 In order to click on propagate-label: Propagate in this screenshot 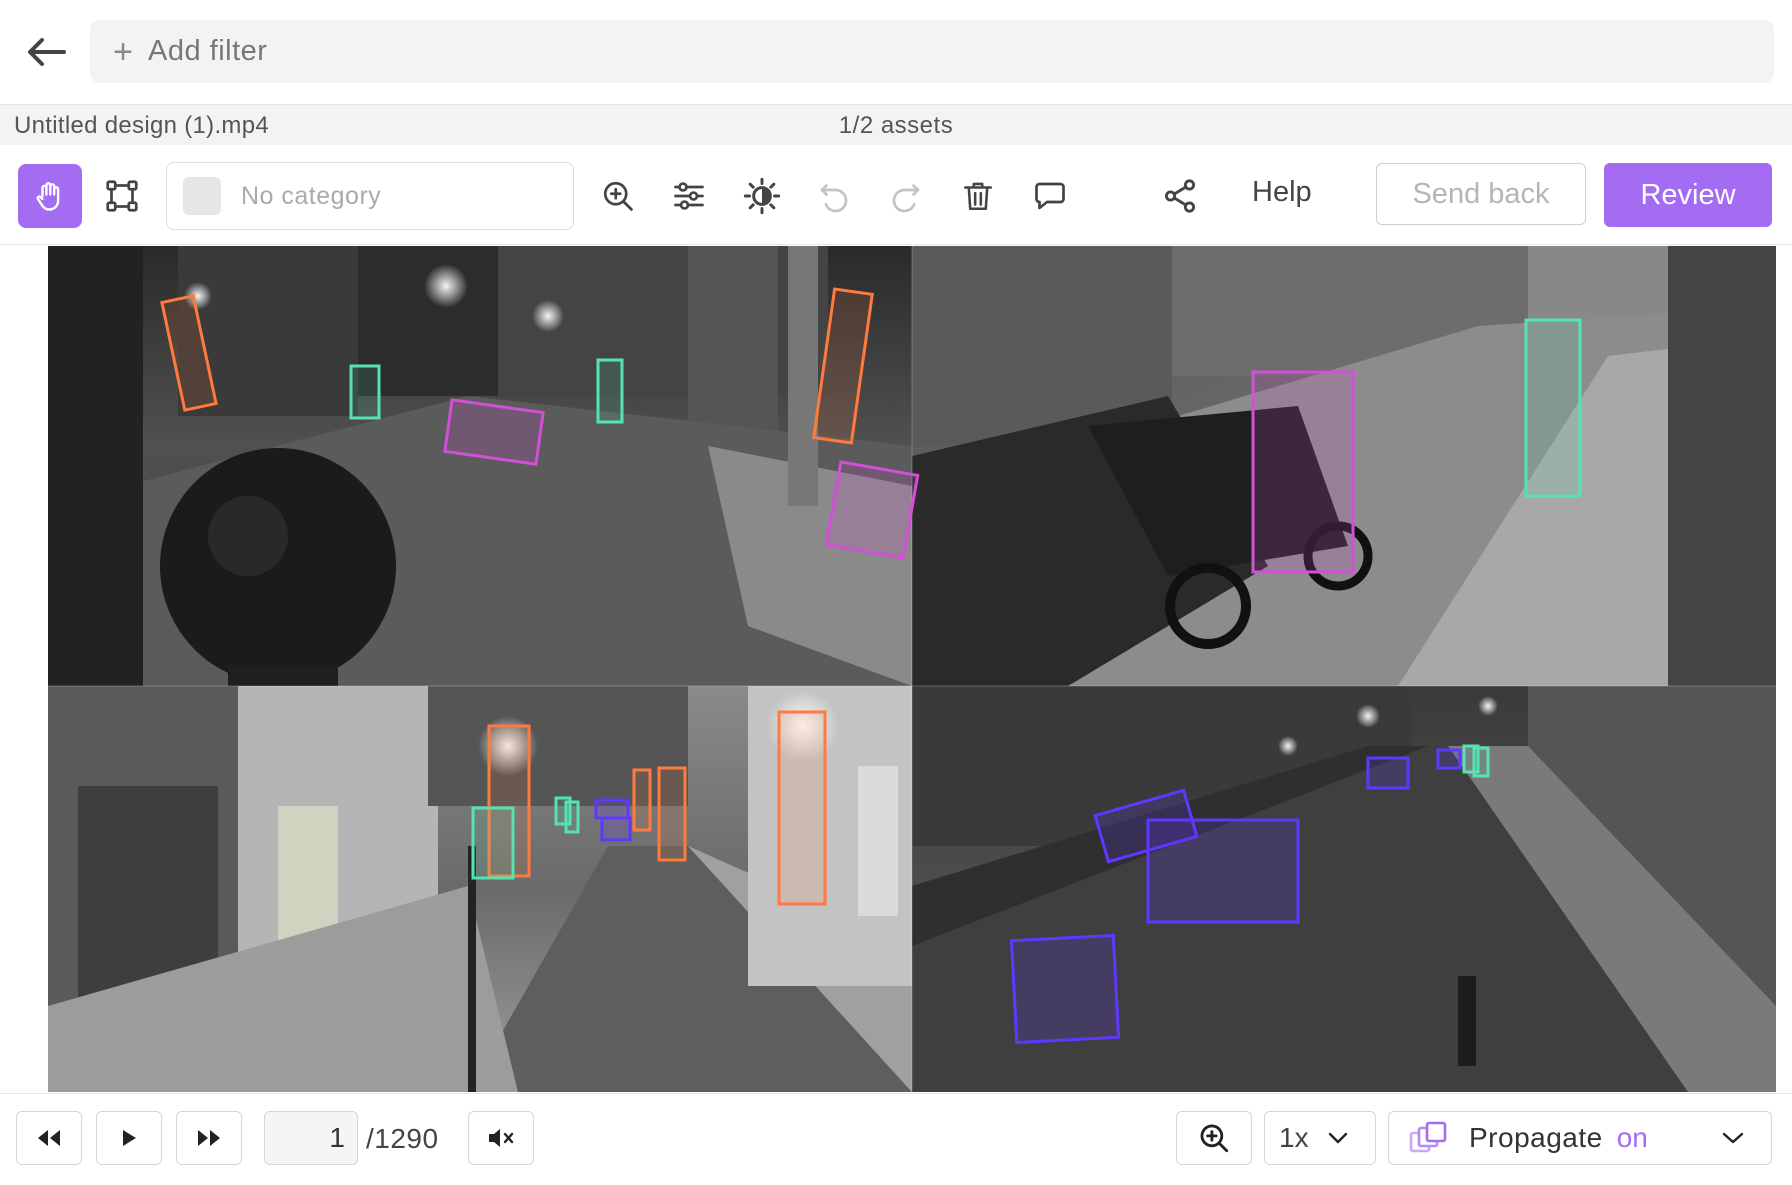, I will do `click(1536, 1137)`.